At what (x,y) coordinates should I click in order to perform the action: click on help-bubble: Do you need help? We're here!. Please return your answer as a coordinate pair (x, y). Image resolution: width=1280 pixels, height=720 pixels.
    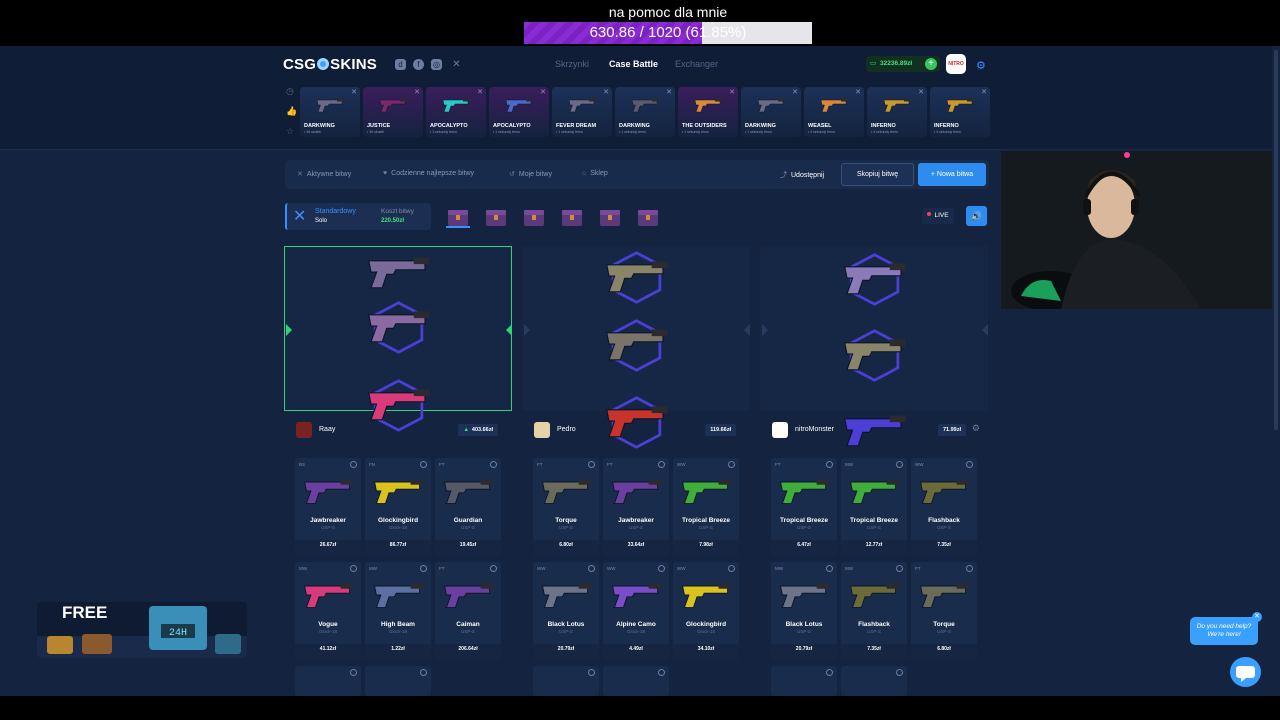
    Looking at the image, I should click on (1224, 631).